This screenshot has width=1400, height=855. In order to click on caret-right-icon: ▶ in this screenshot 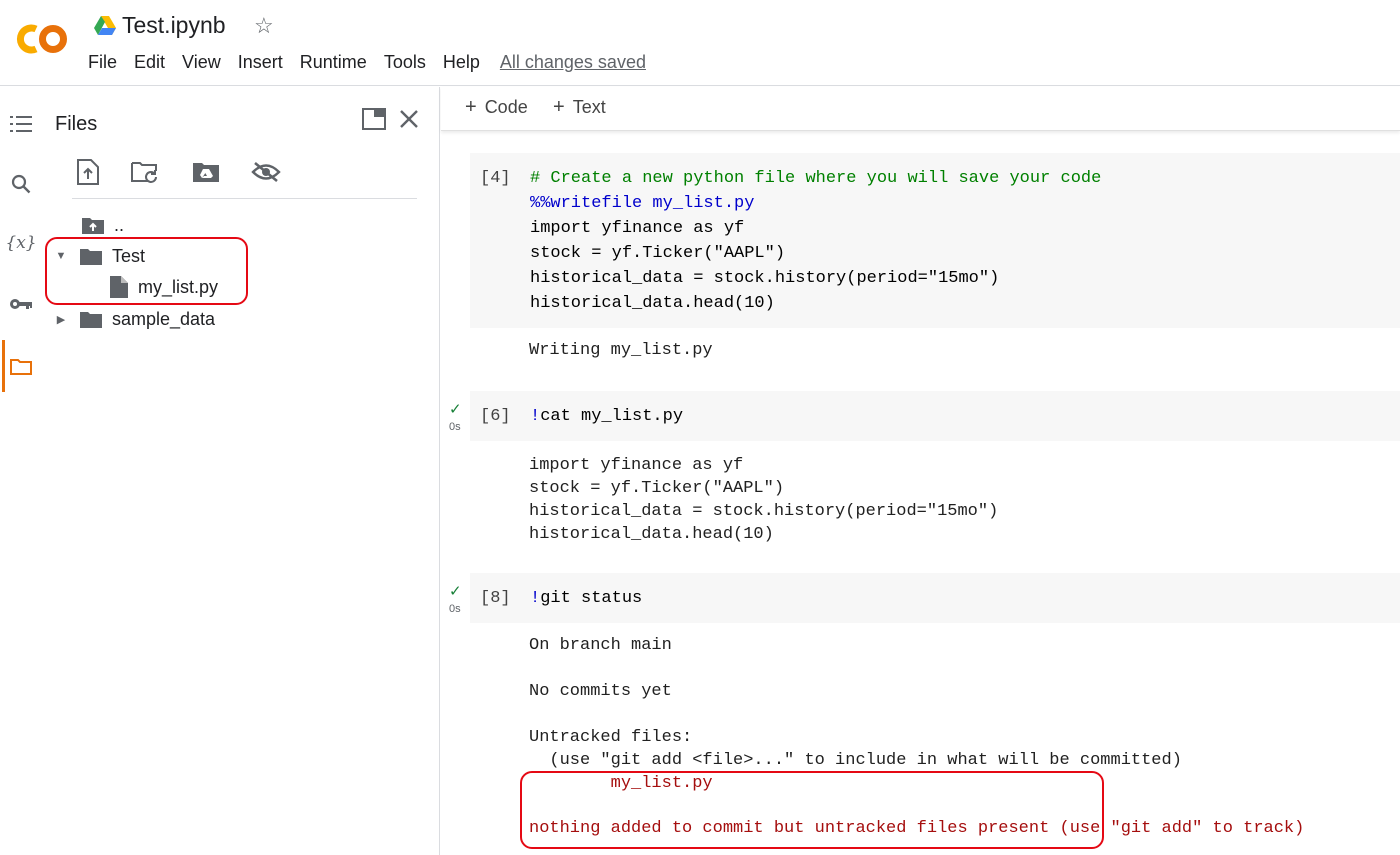, I will do `click(61, 319)`.